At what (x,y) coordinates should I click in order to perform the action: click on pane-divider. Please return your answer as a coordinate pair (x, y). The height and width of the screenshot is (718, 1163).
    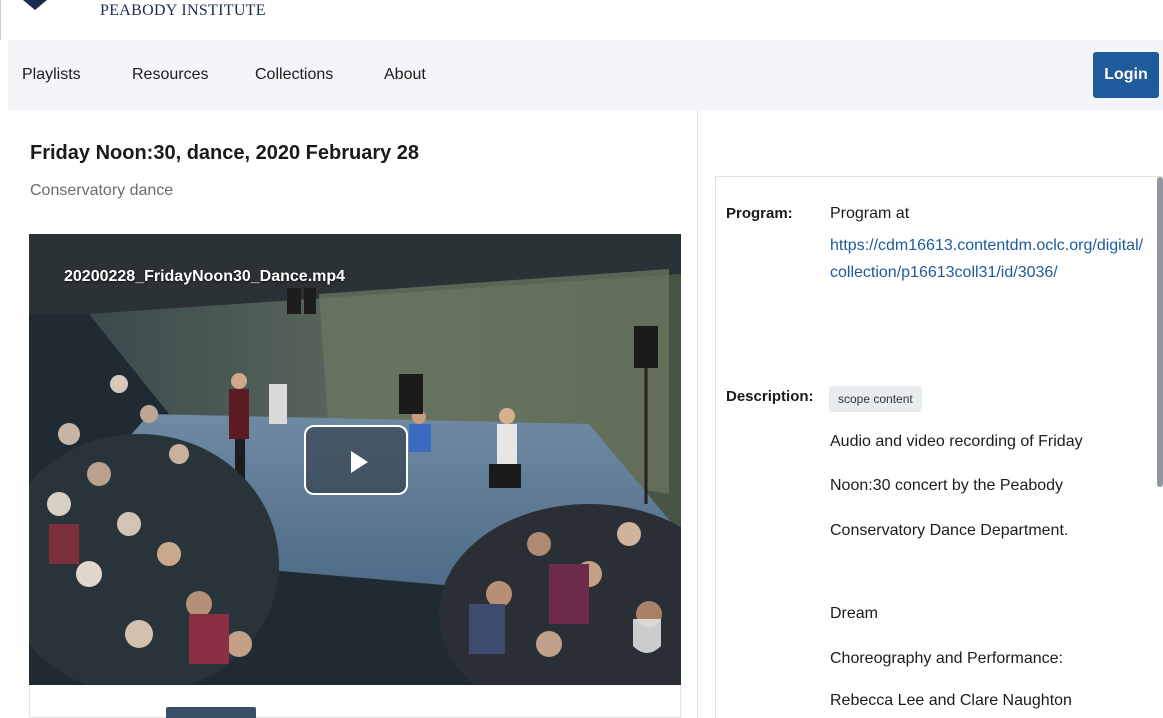
    Looking at the image, I should click on (697, 414).